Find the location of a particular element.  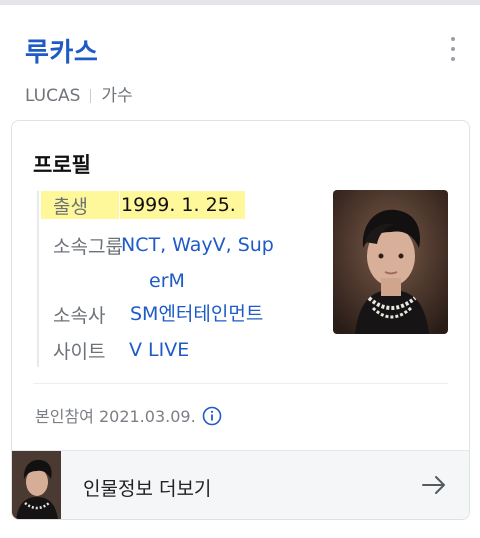

name-subline: LUCAS 가수 is located at coordinates (79, 93).